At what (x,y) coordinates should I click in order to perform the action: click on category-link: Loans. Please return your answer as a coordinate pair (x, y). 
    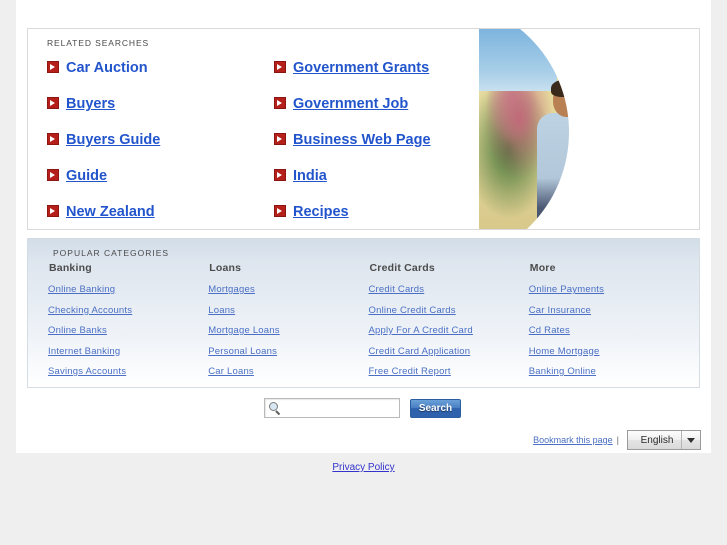
    Looking at the image, I should click on (288, 310).